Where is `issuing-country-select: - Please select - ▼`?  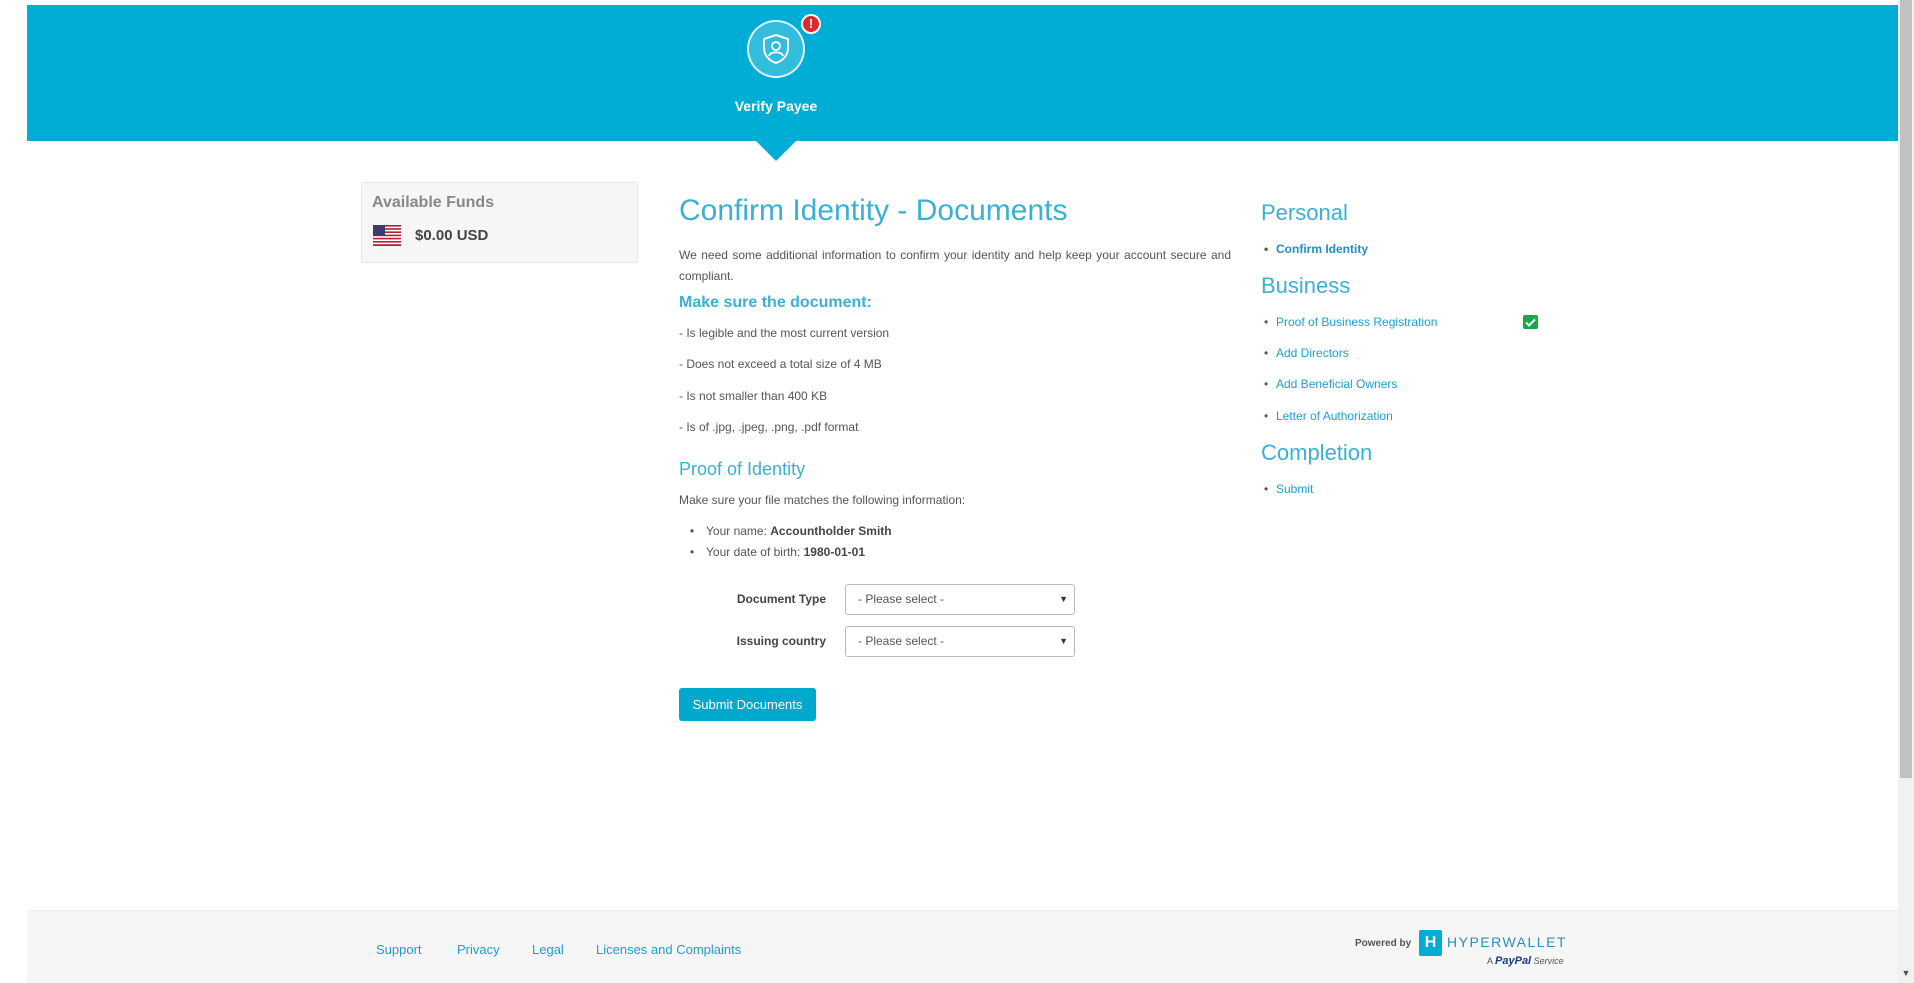 issuing-country-select: - Please select - ▼ is located at coordinates (960, 641).